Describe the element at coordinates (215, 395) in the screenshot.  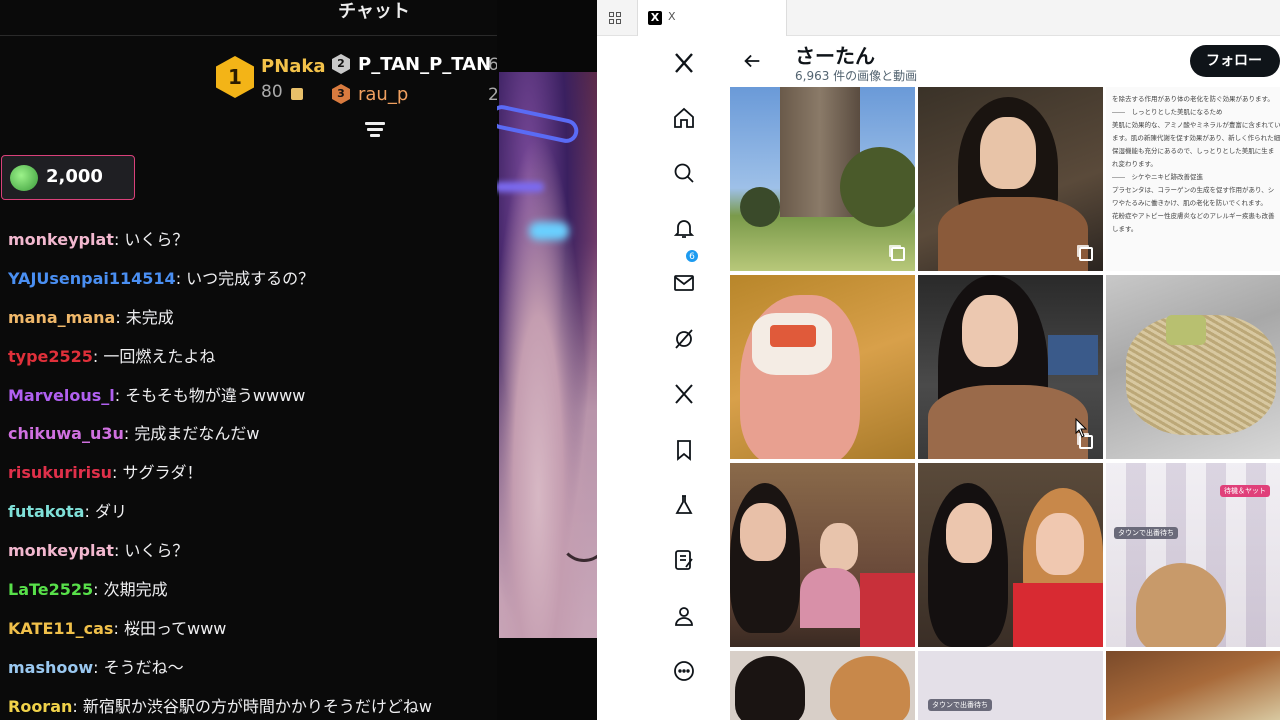
I see `chat-text: そもそも物が違うwwww` at that location.